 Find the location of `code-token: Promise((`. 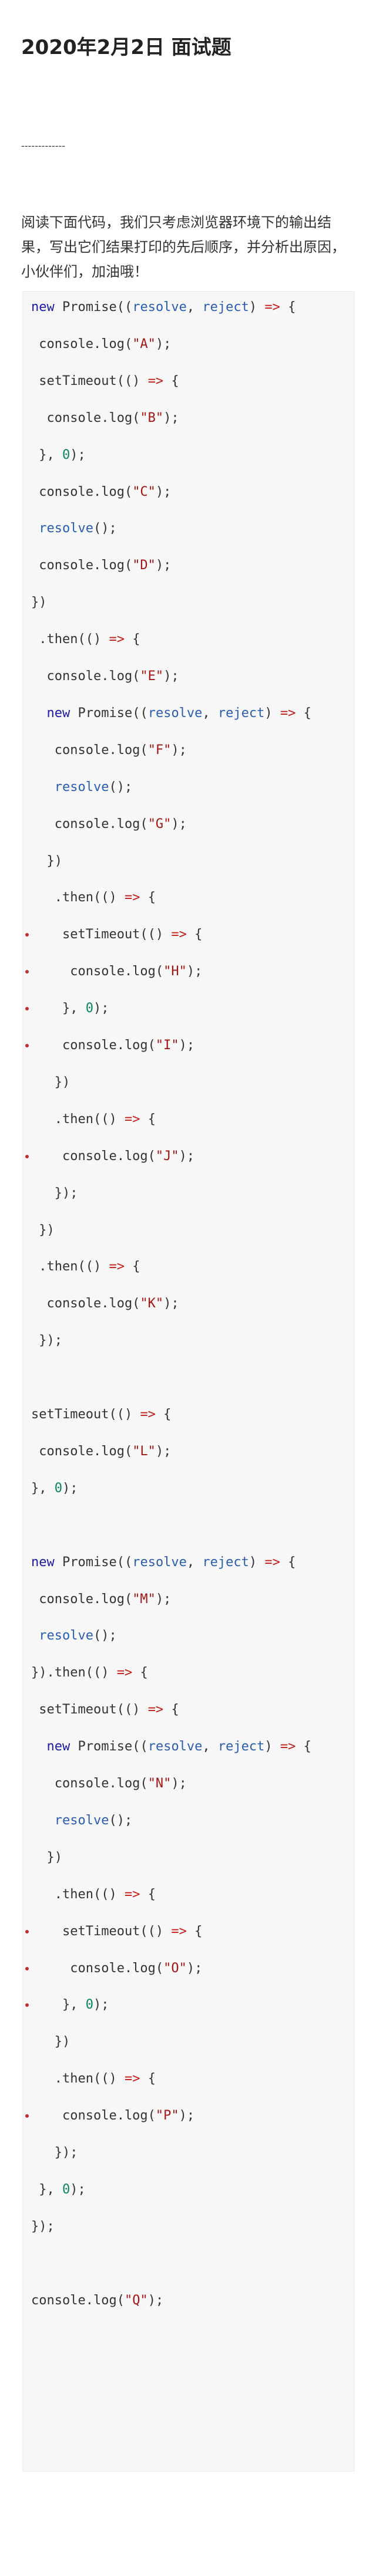

code-token: Promise(( is located at coordinates (109, 1746).